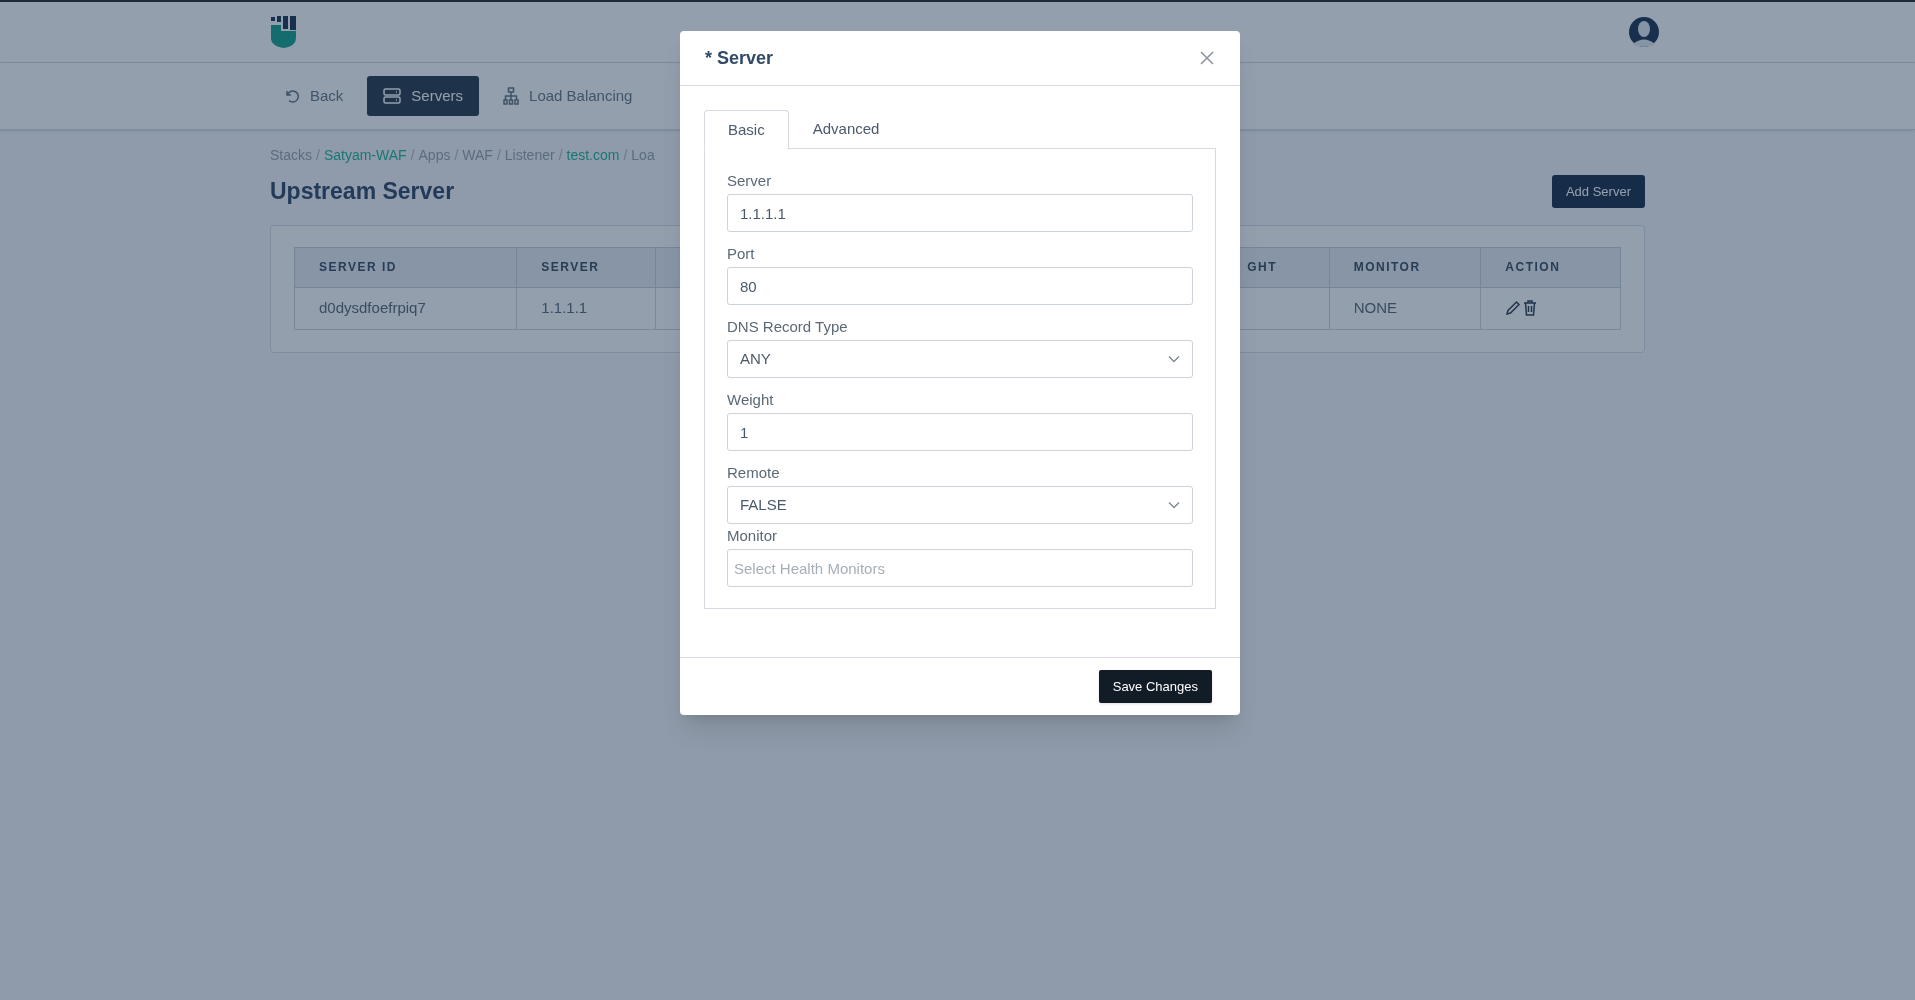  Describe the element at coordinates (750, 400) in the screenshot. I see `field-label: Weight` at that location.